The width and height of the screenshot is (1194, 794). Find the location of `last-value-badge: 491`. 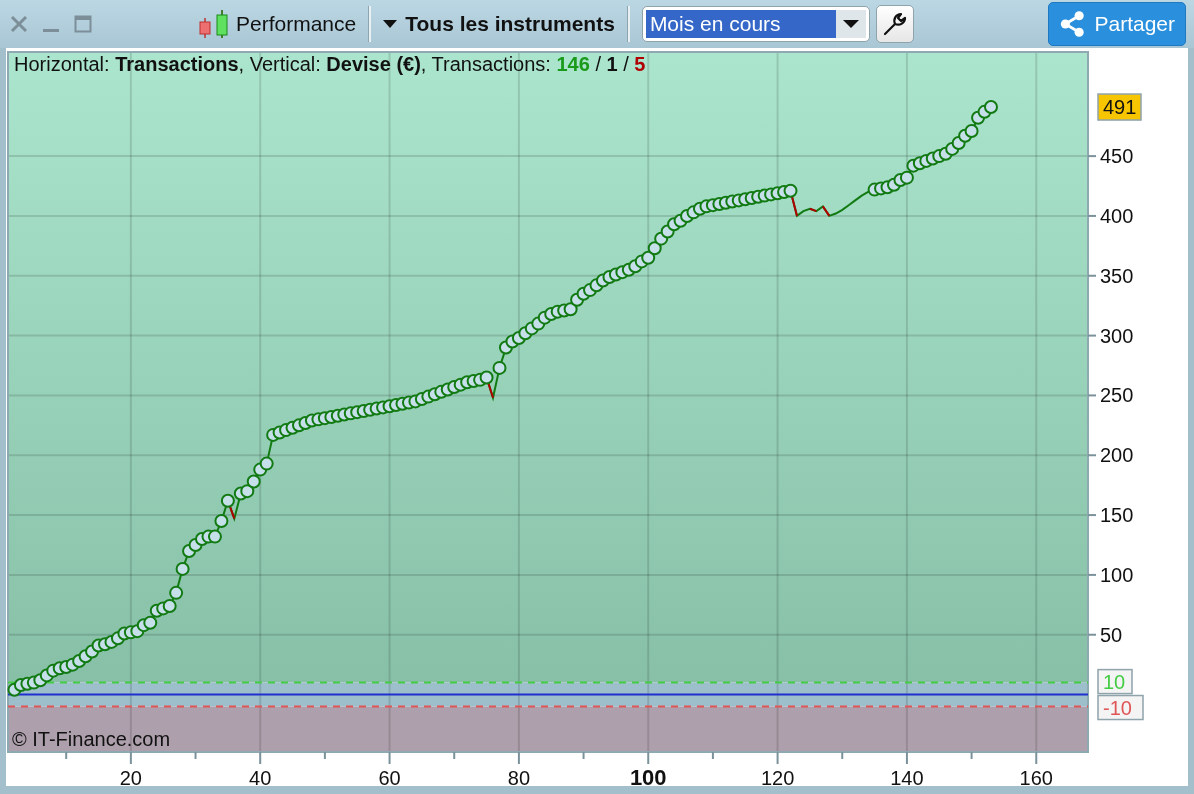

last-value-badge: 491 is located at coordinates (1119, 107).